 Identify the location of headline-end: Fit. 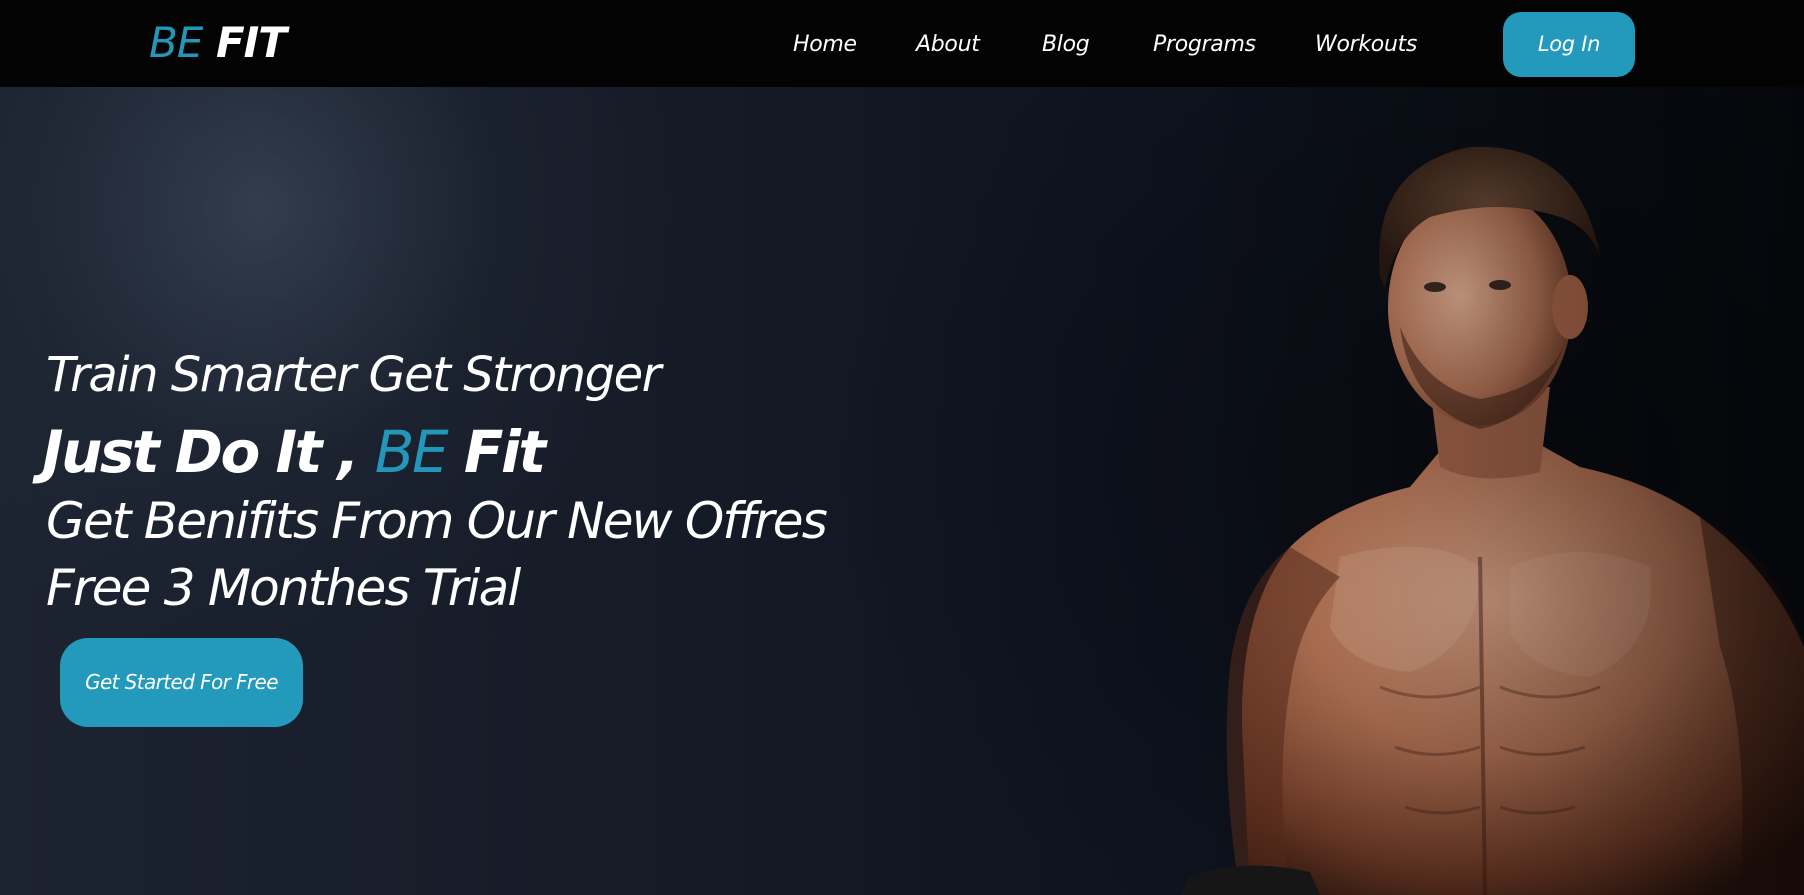
(496, 452).